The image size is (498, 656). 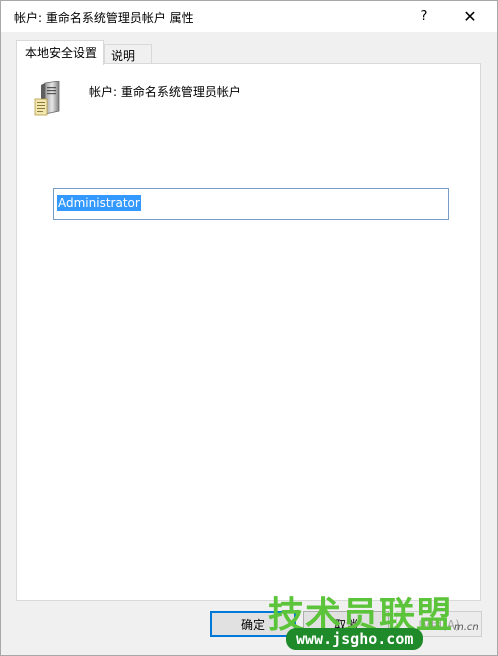 I want to click on tab-explain: 说明, so click(x=128, y=54).